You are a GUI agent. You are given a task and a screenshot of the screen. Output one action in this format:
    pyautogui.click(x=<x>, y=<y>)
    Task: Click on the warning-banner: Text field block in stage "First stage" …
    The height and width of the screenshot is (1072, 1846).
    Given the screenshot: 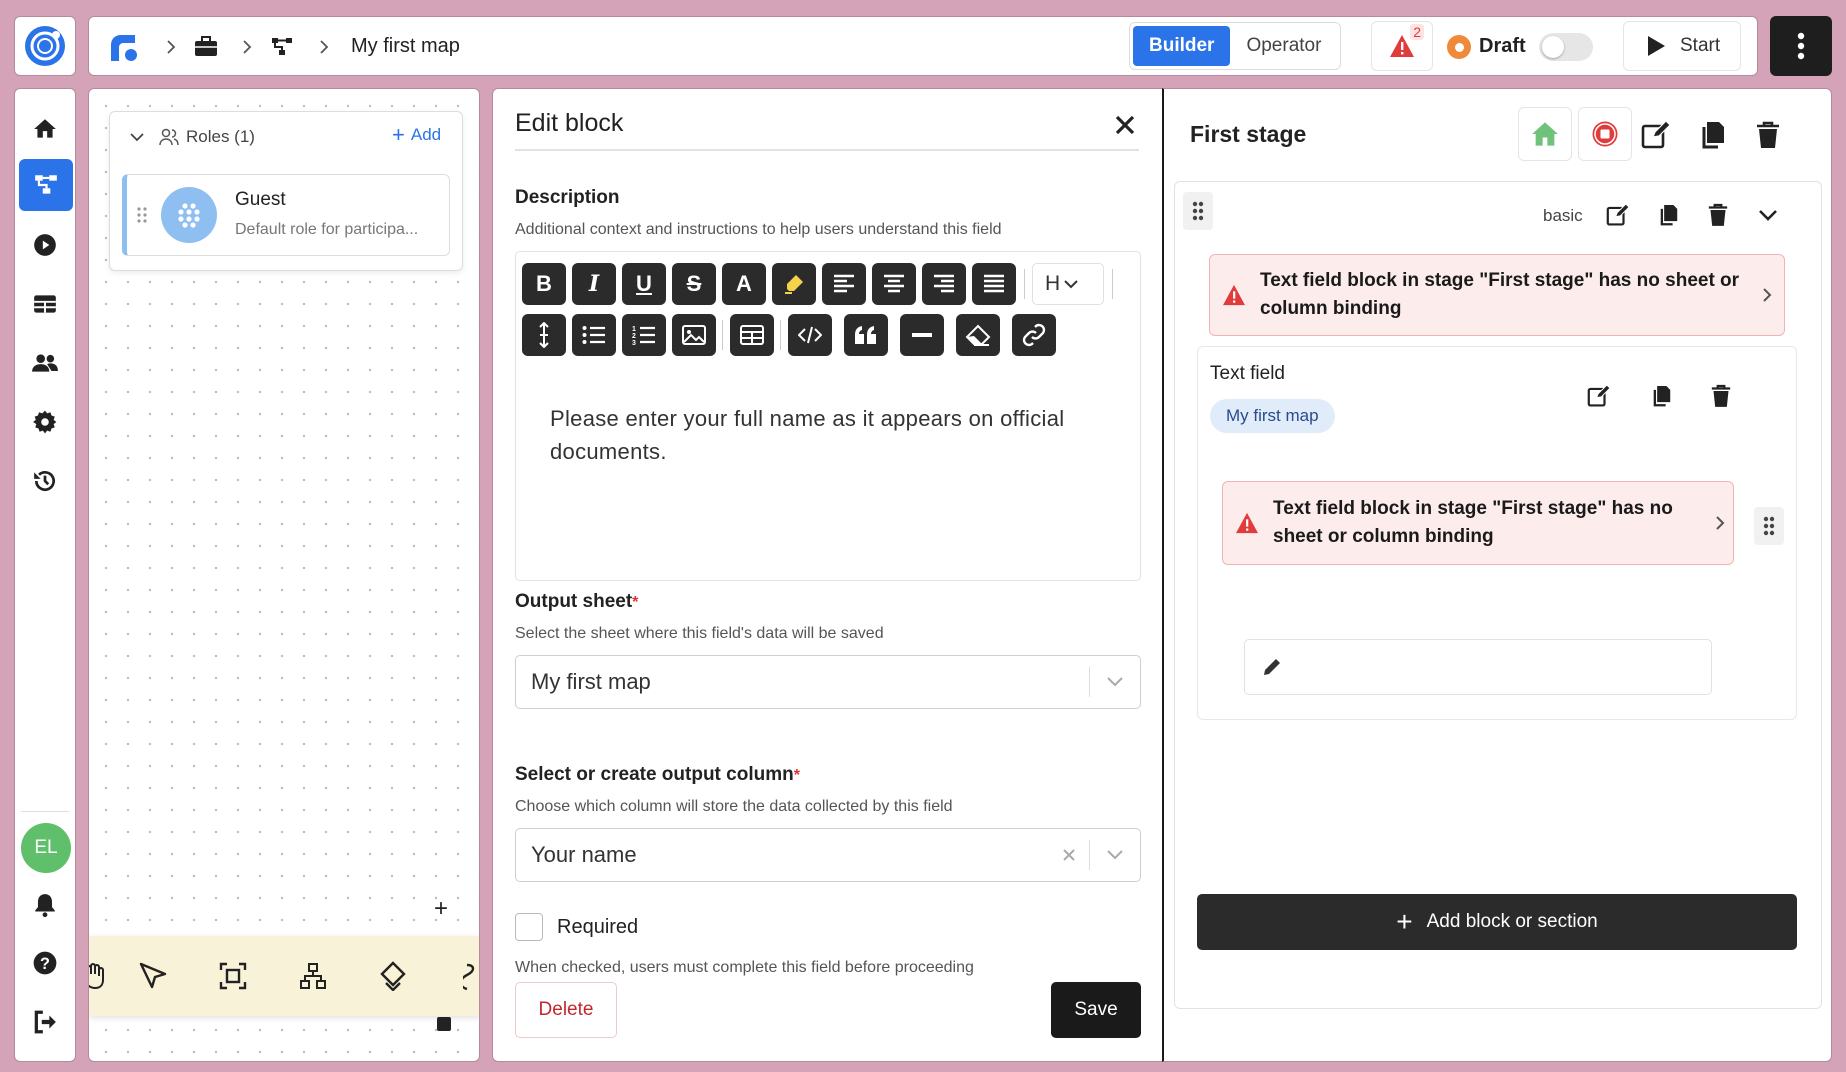 What is the action you would take?
    pyautogui.click(x=1497, y=295)
    